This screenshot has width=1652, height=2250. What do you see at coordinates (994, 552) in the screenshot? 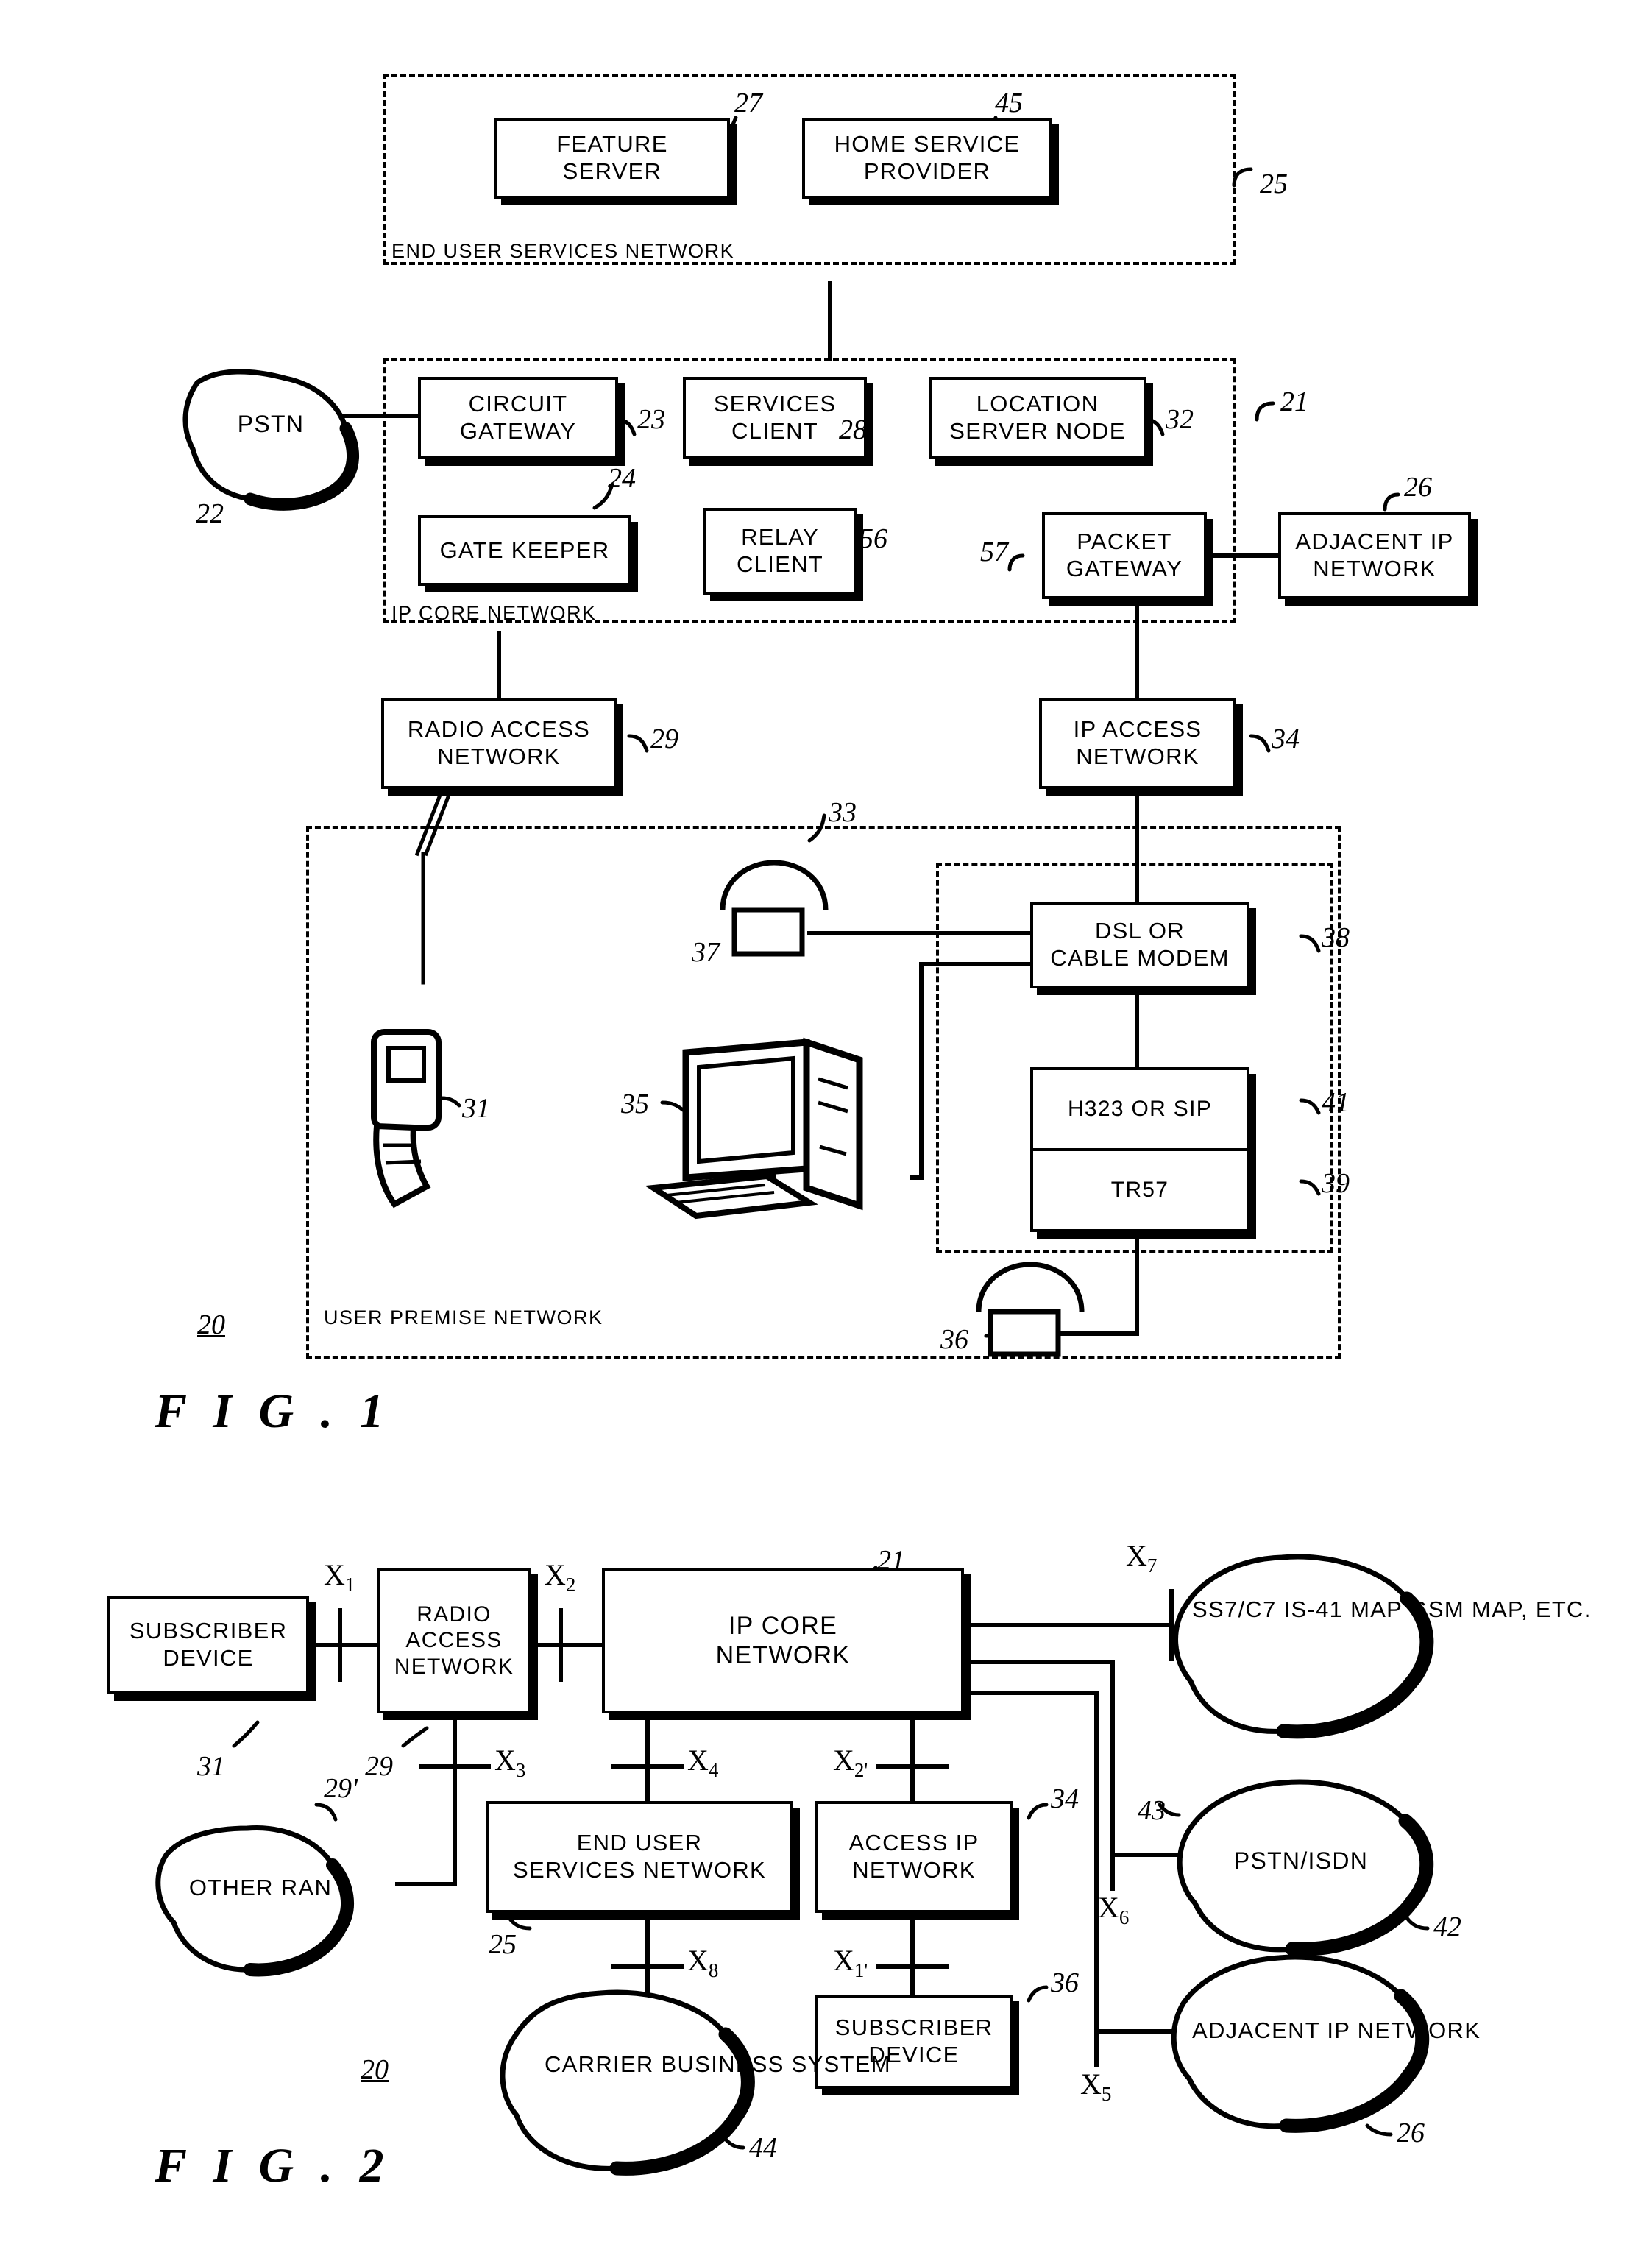
I see `ref-57: 57` at bounding box center [994, 552].